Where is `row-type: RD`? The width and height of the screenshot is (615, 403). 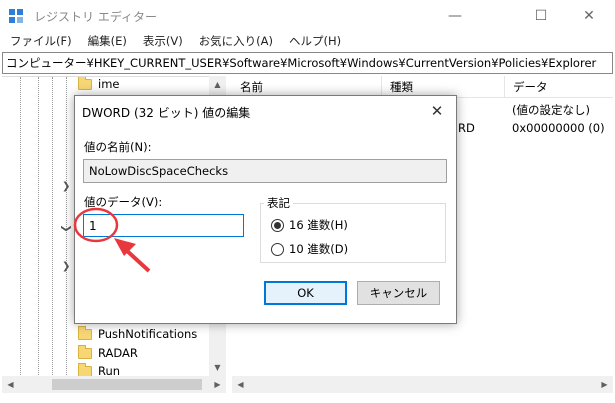 row-type: RD is located at coordinates (466, 128).